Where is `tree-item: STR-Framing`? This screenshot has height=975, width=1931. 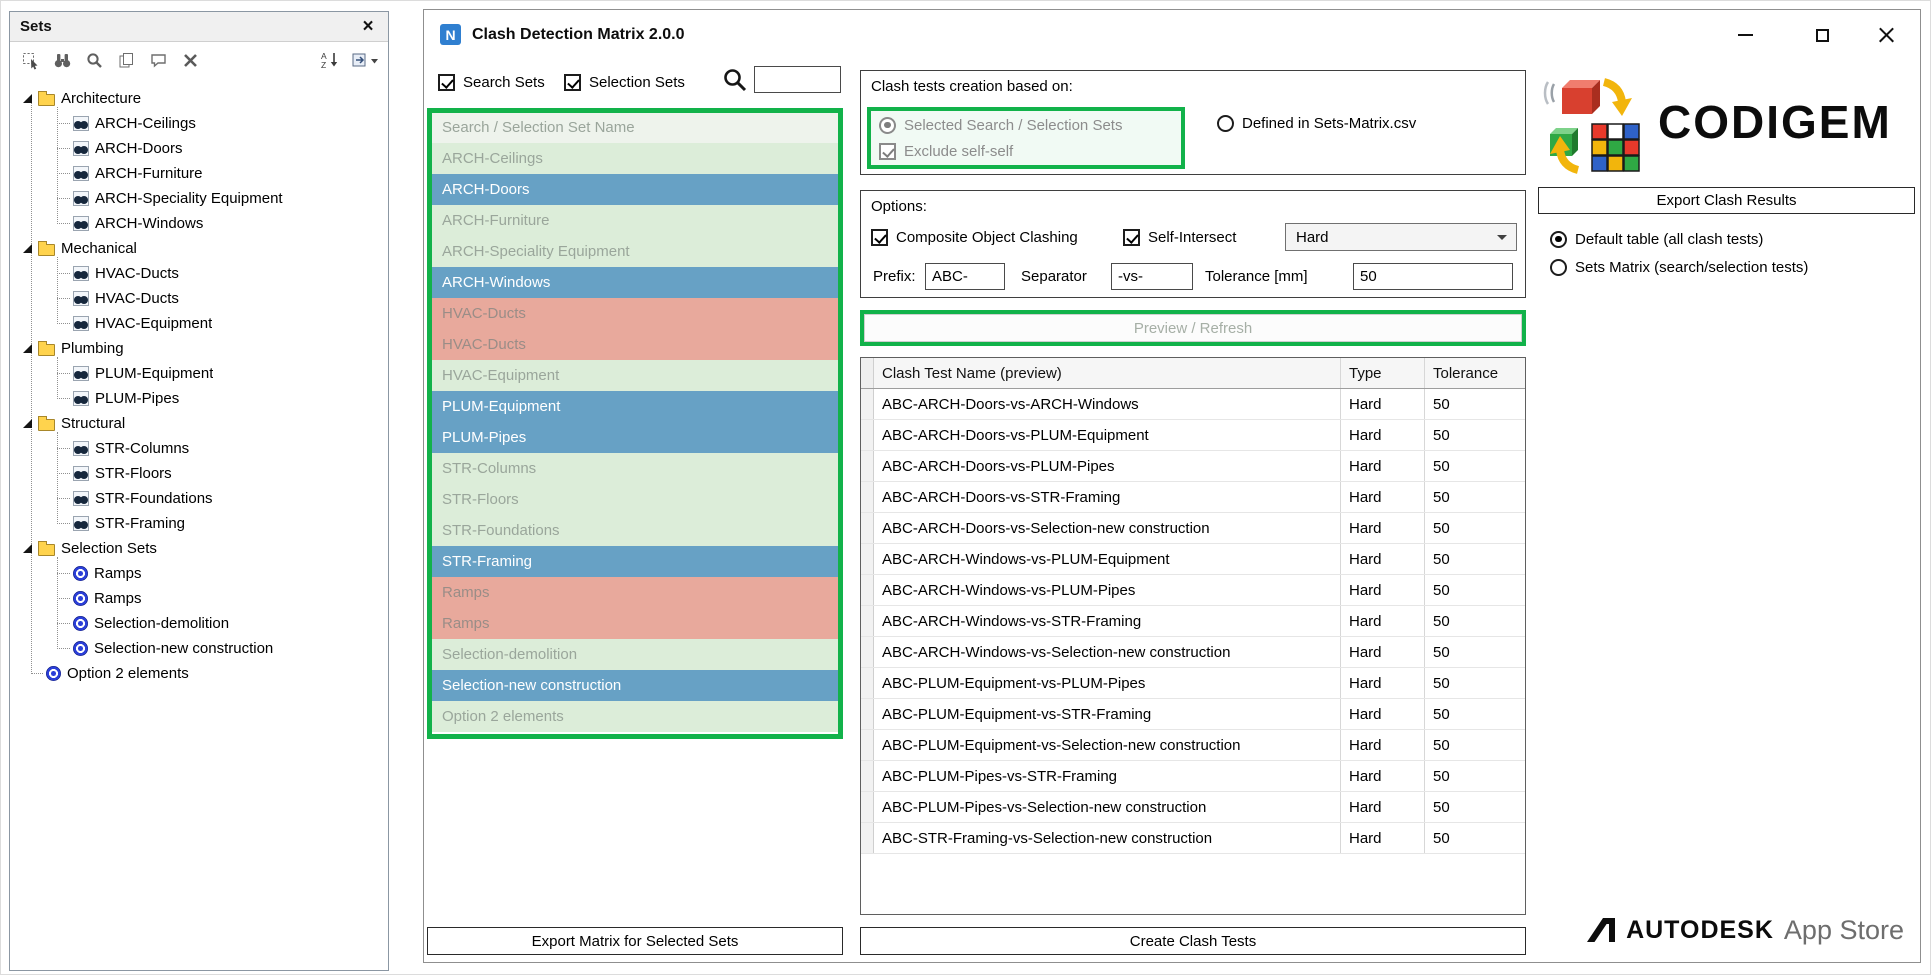
tree-item: STR-Framing is located at coordinates (199, 523).